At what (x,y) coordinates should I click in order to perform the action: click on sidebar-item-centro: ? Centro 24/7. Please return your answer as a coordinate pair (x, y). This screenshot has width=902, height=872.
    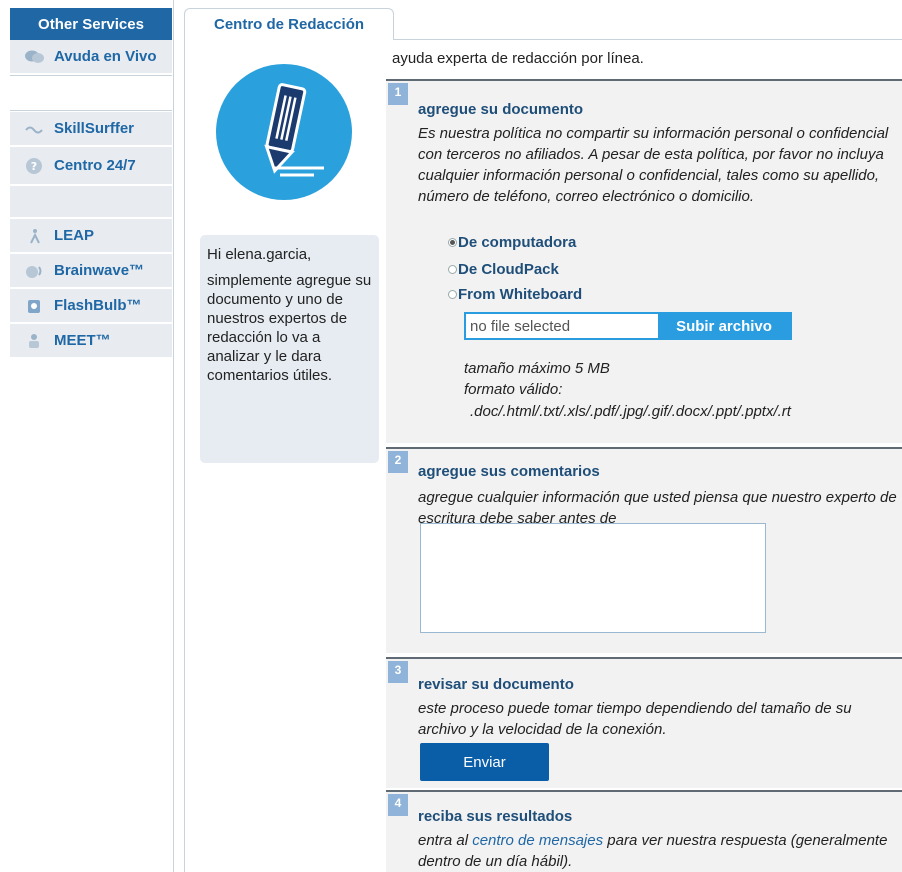
    Looking at the image, I should click on (91, 166).